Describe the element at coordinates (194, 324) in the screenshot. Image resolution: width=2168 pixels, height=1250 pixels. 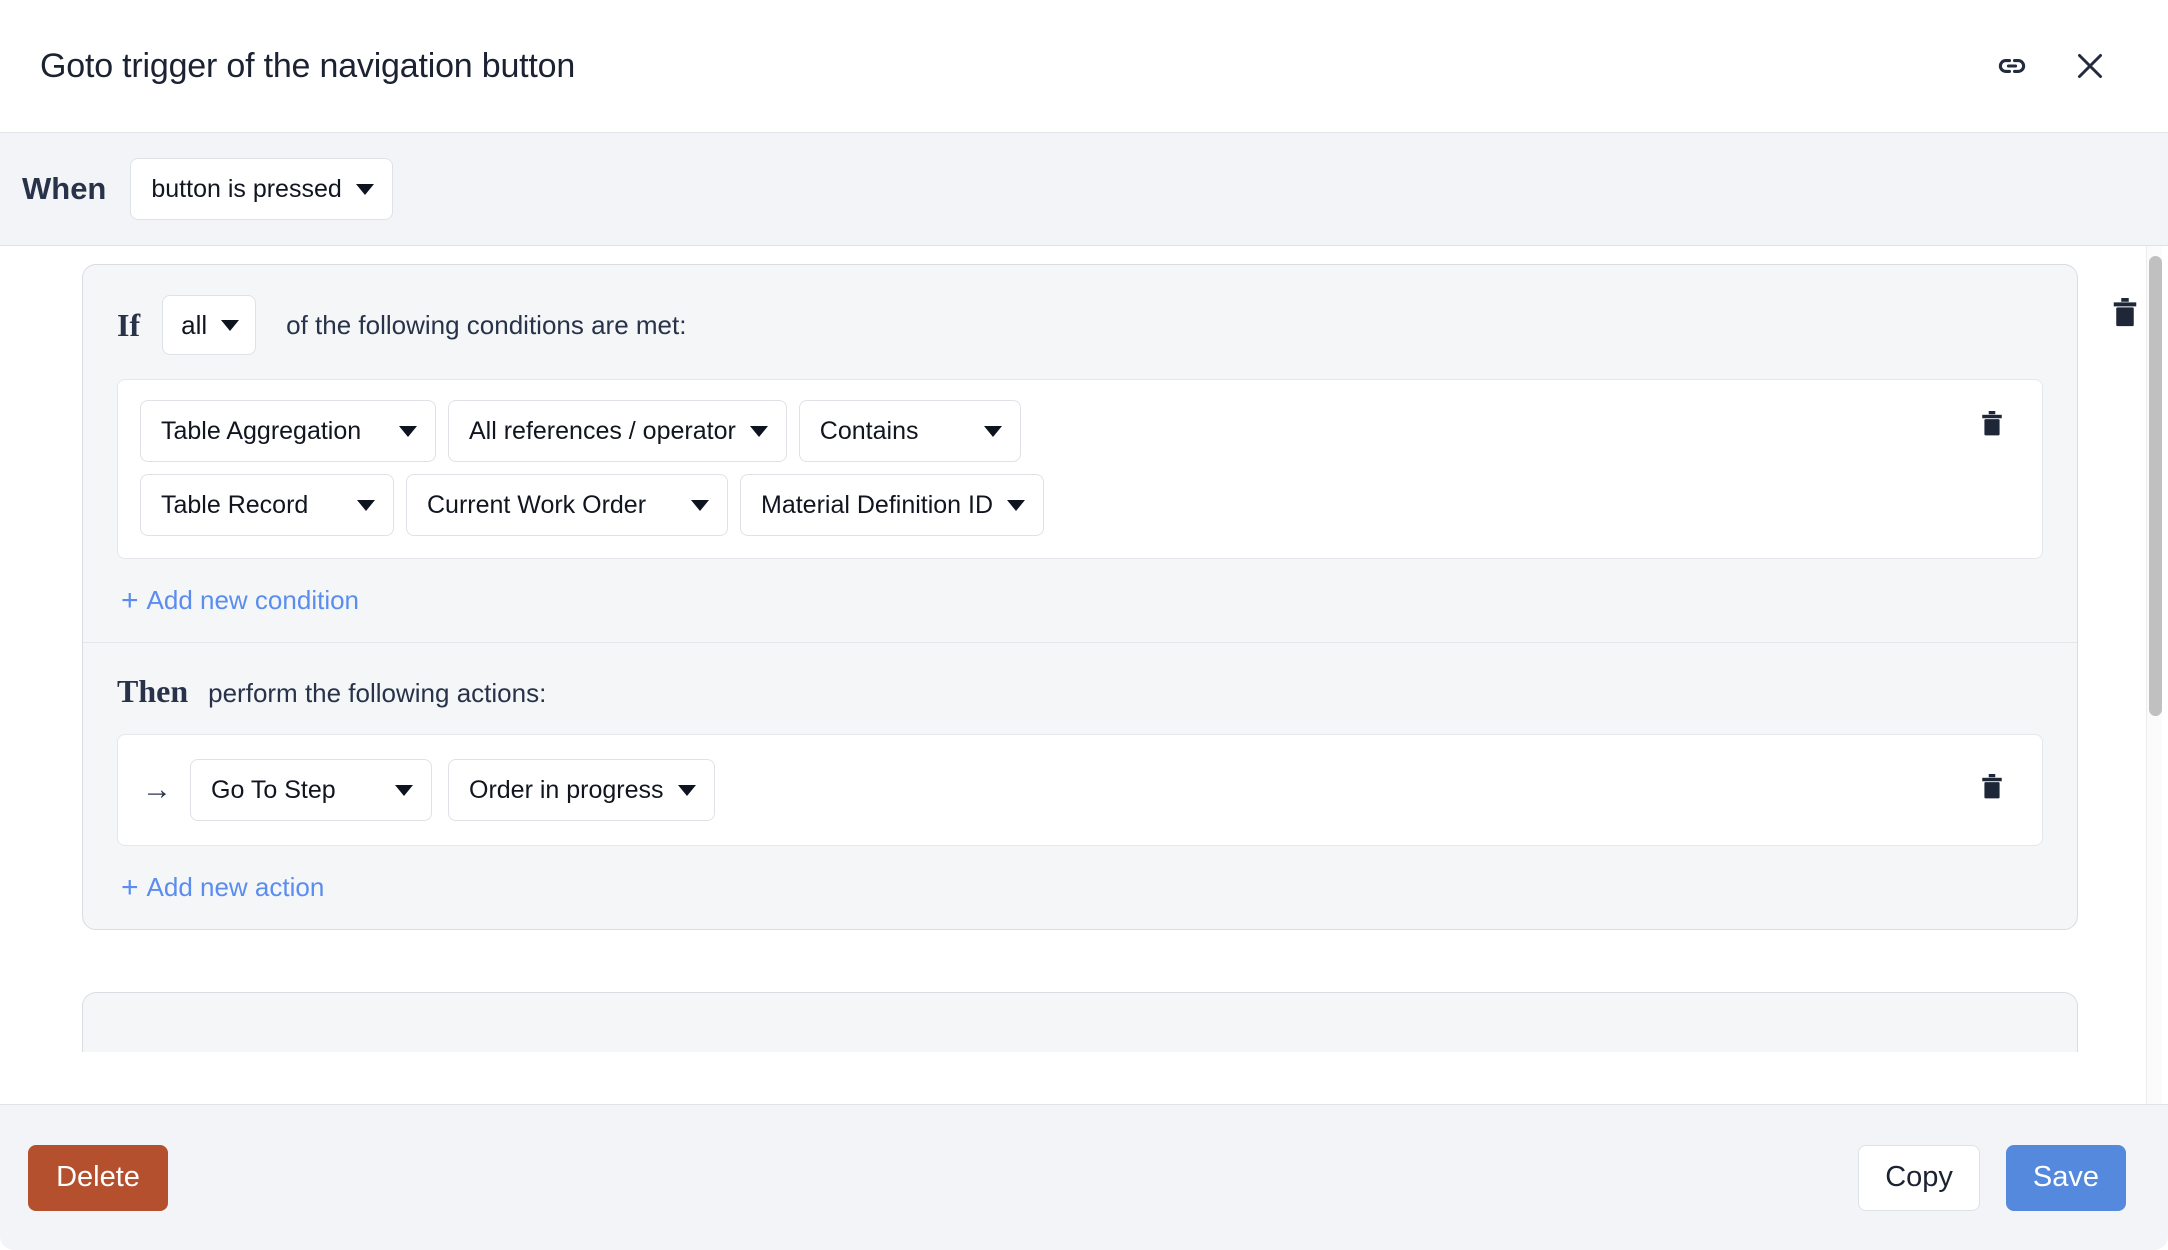
I see `if-match-value: all` at that location.